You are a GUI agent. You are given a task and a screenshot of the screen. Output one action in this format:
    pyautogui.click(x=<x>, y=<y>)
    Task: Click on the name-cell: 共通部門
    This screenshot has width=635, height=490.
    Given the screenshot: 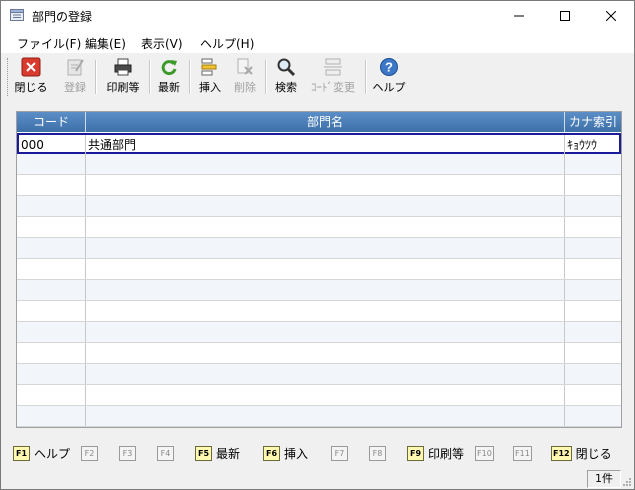 What is the action you would take?
    pyautogui.click(x=325, y=145)
    